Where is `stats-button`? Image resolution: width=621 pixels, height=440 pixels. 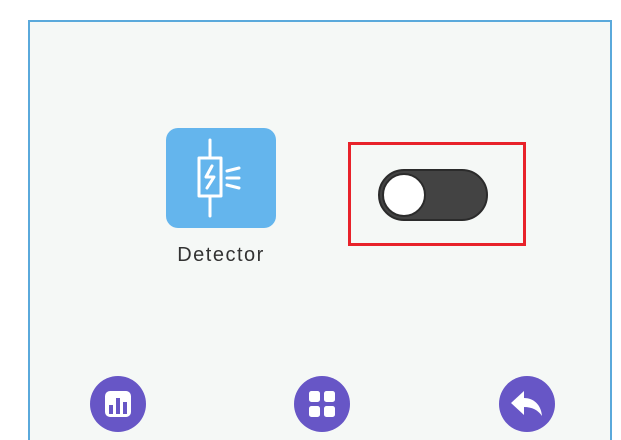 stats-button is located at coordinates (118, 404).